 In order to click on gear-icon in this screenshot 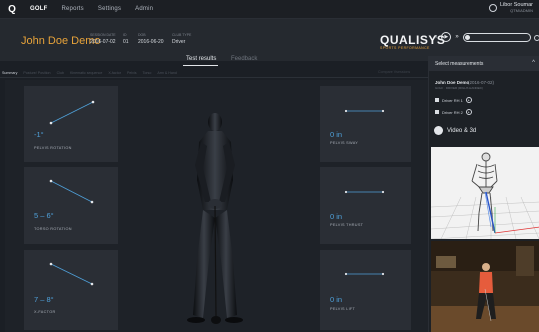, I will do `click(536, 38)`.